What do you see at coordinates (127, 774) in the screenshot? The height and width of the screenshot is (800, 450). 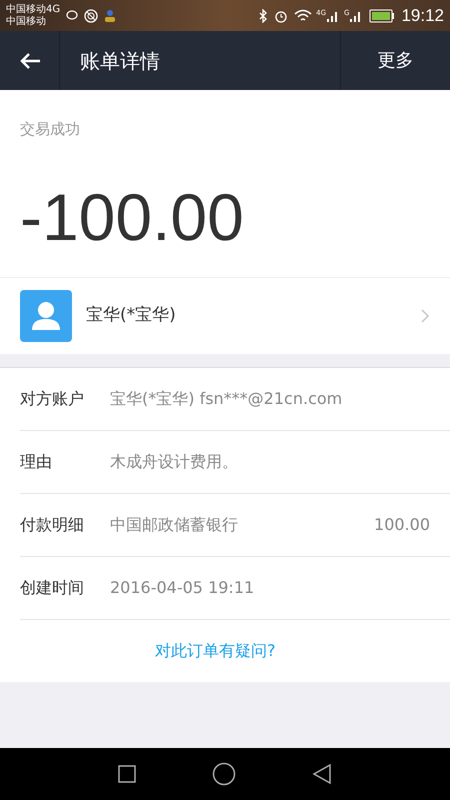 I see `recent-apps-icon` at bounding box center [127, 774].